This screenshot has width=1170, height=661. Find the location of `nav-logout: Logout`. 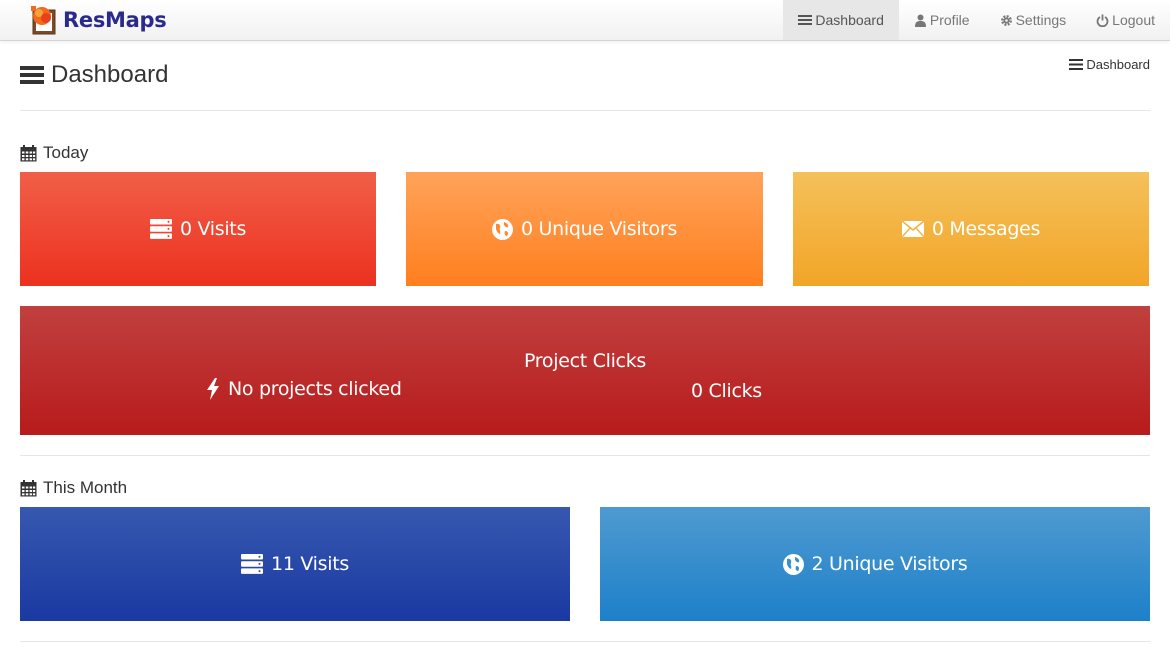

nav-logout: Logout is located at coordinates (1125, 20).